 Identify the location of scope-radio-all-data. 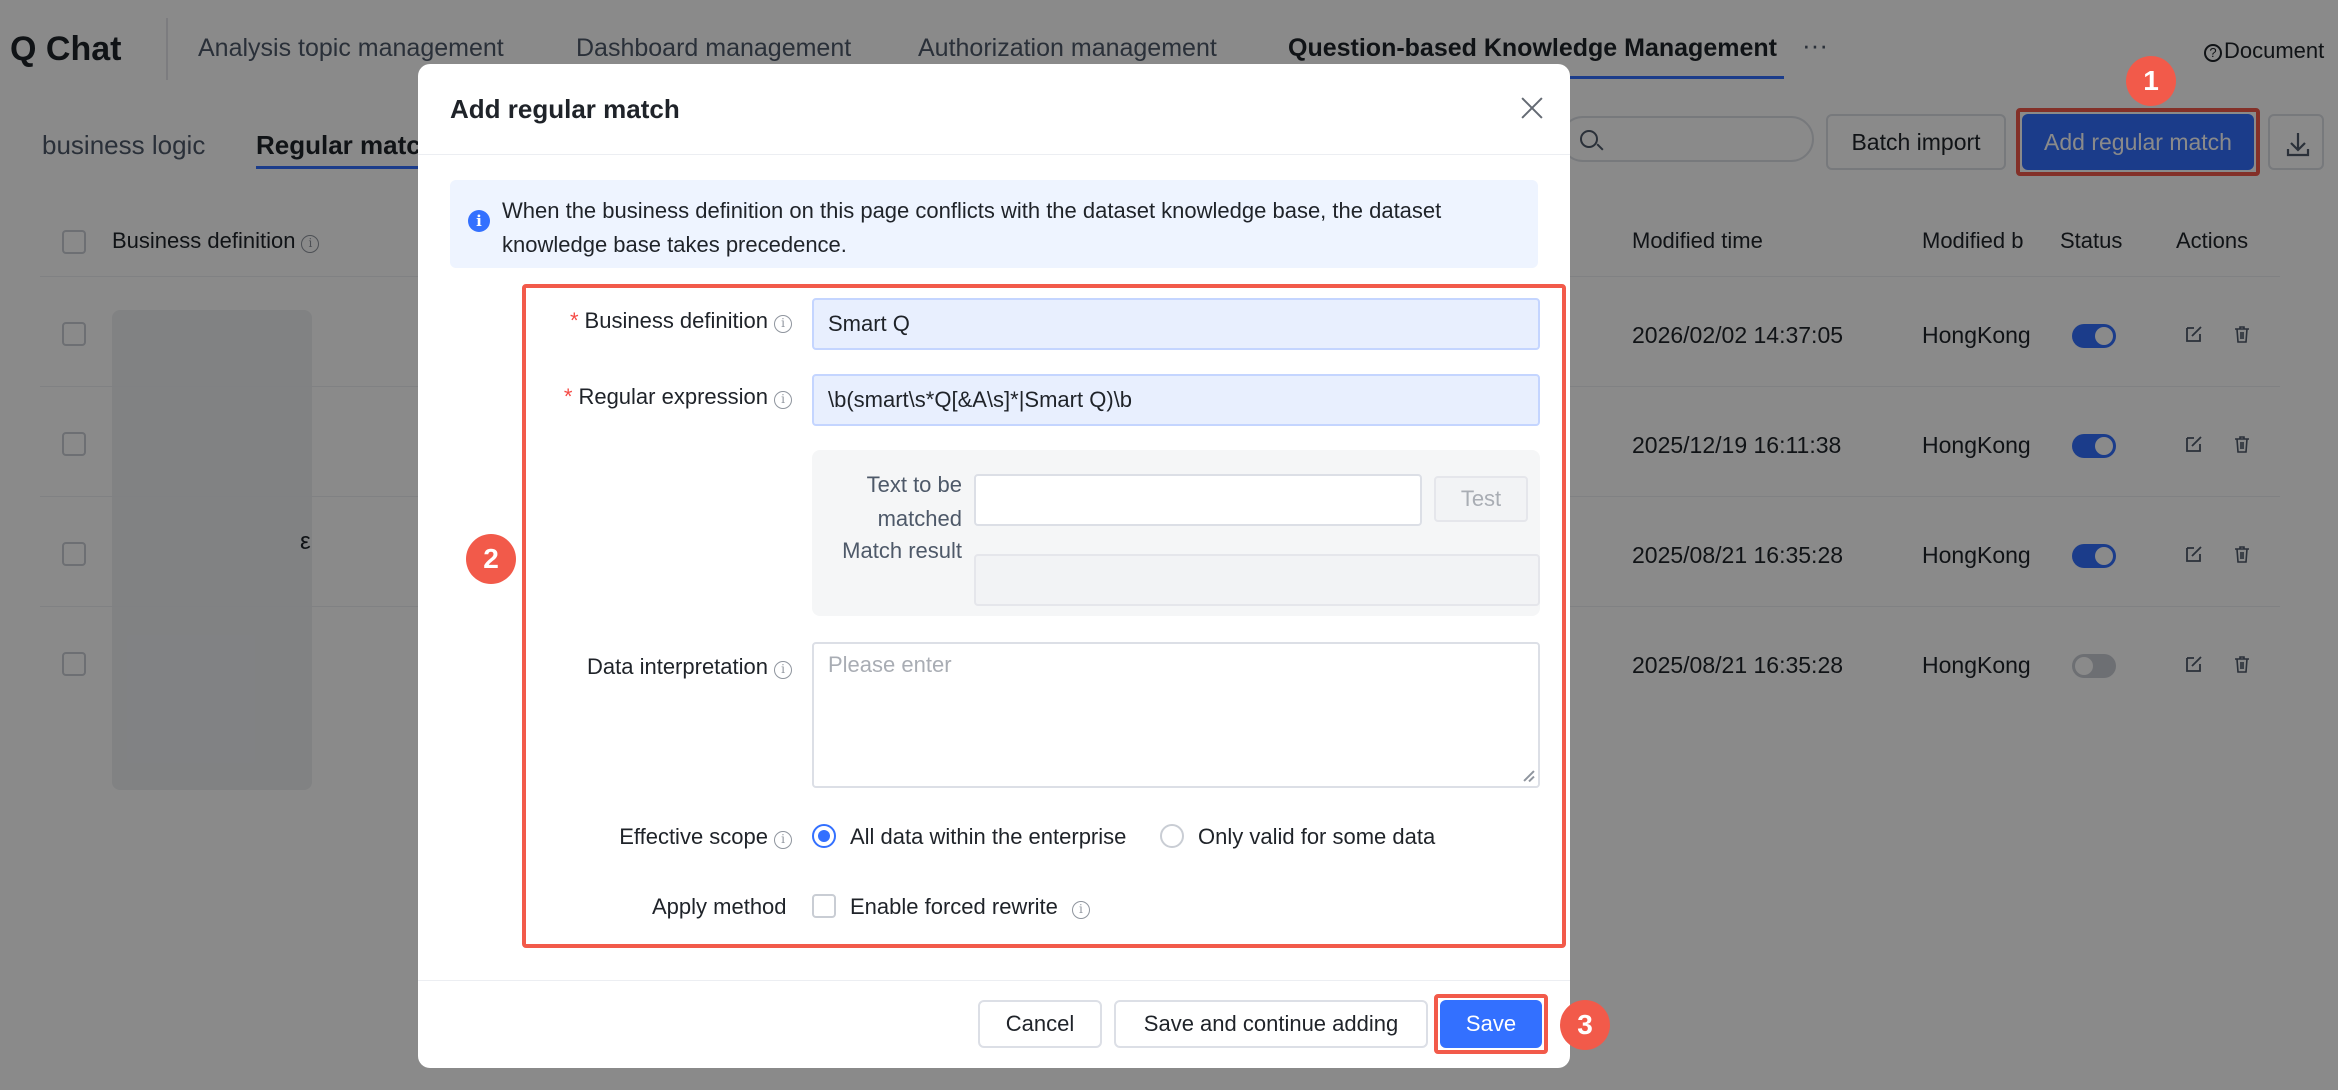
(824, 836).